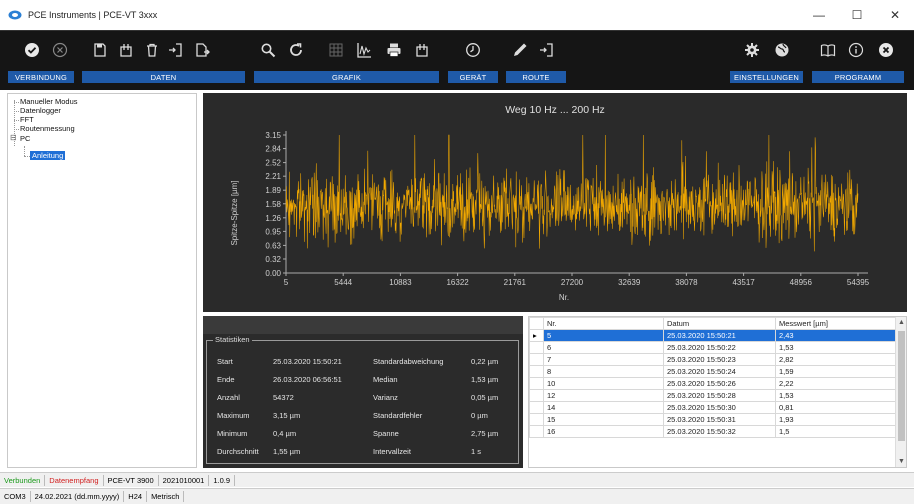  I want to click on route-import-button, so click(547, 50).